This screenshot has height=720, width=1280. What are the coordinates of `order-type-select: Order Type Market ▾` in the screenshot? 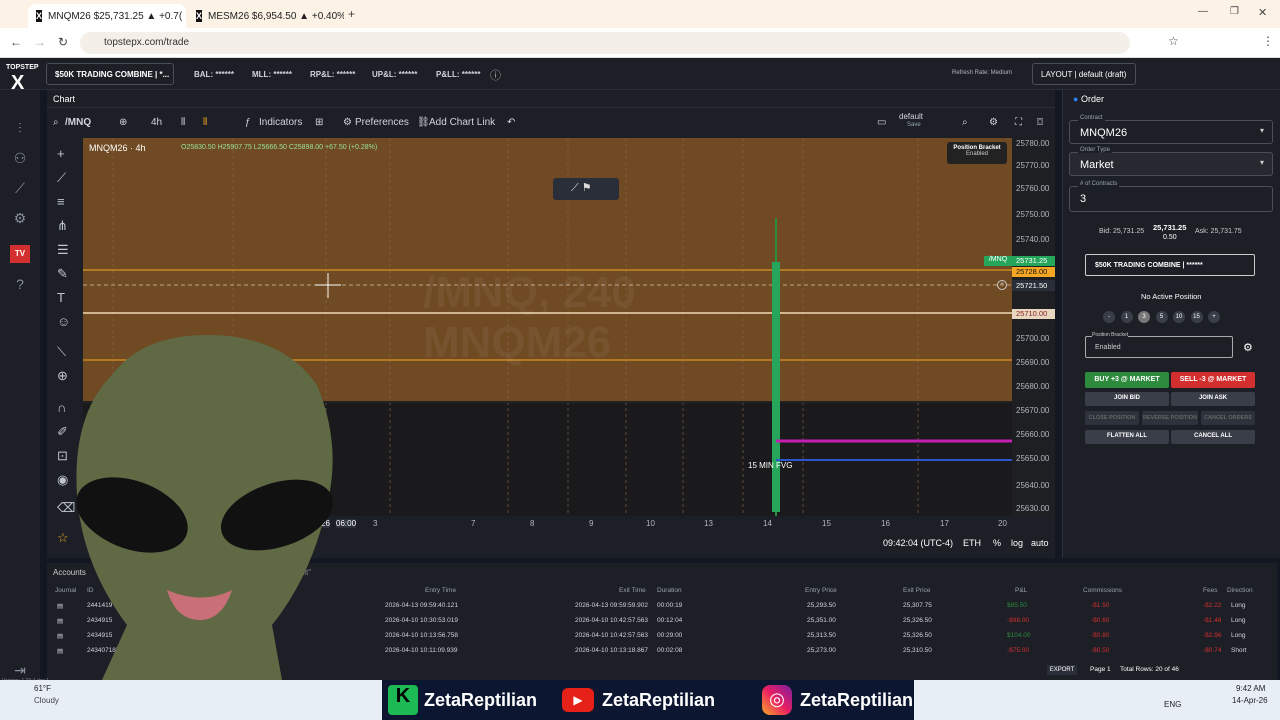 It's located at (1171, 161).